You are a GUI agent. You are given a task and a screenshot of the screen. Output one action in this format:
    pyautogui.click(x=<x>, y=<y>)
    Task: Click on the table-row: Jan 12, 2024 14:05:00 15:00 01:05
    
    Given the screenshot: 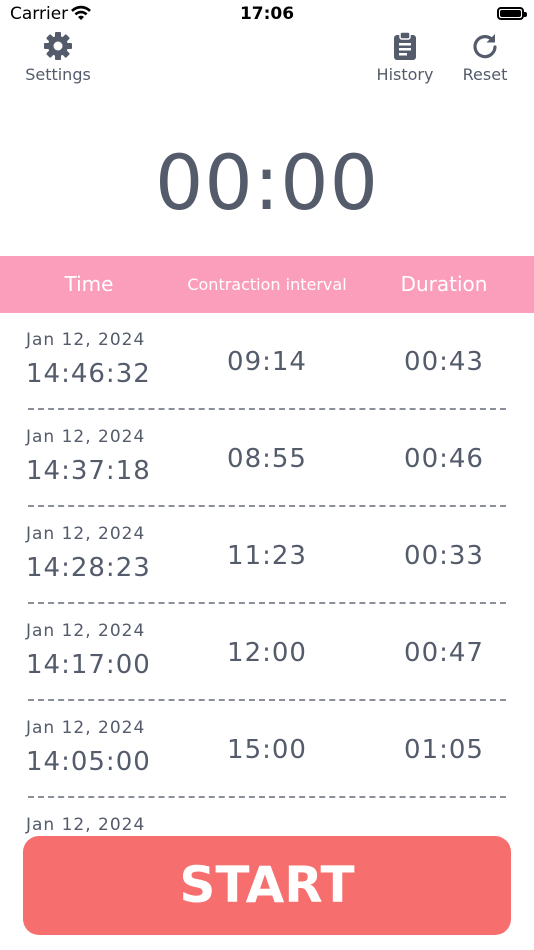 What is the action you would take?
    pyautogui.click(x=267, y=749)
    